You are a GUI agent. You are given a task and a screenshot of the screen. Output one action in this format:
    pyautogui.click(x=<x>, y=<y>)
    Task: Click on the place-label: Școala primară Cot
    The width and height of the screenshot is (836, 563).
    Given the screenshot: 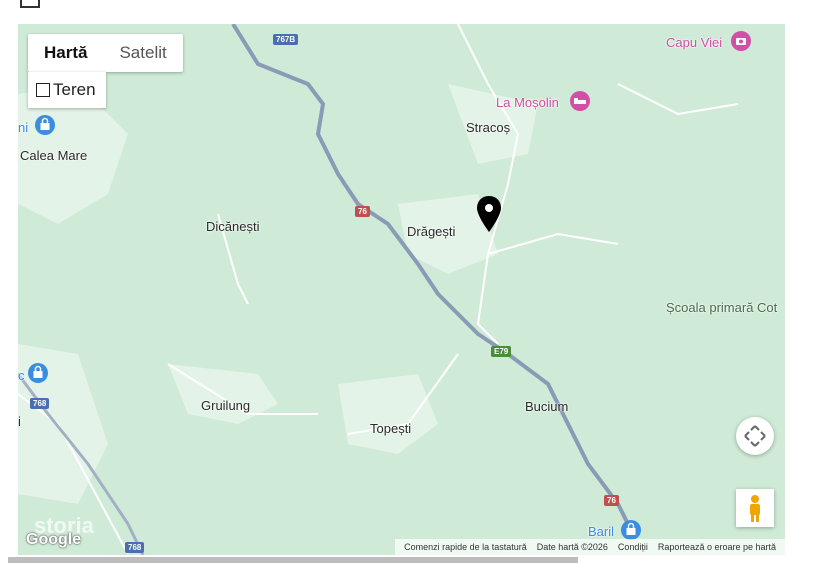 What is the action you would take?
    pyautogui.click(x=722, y=307)
    